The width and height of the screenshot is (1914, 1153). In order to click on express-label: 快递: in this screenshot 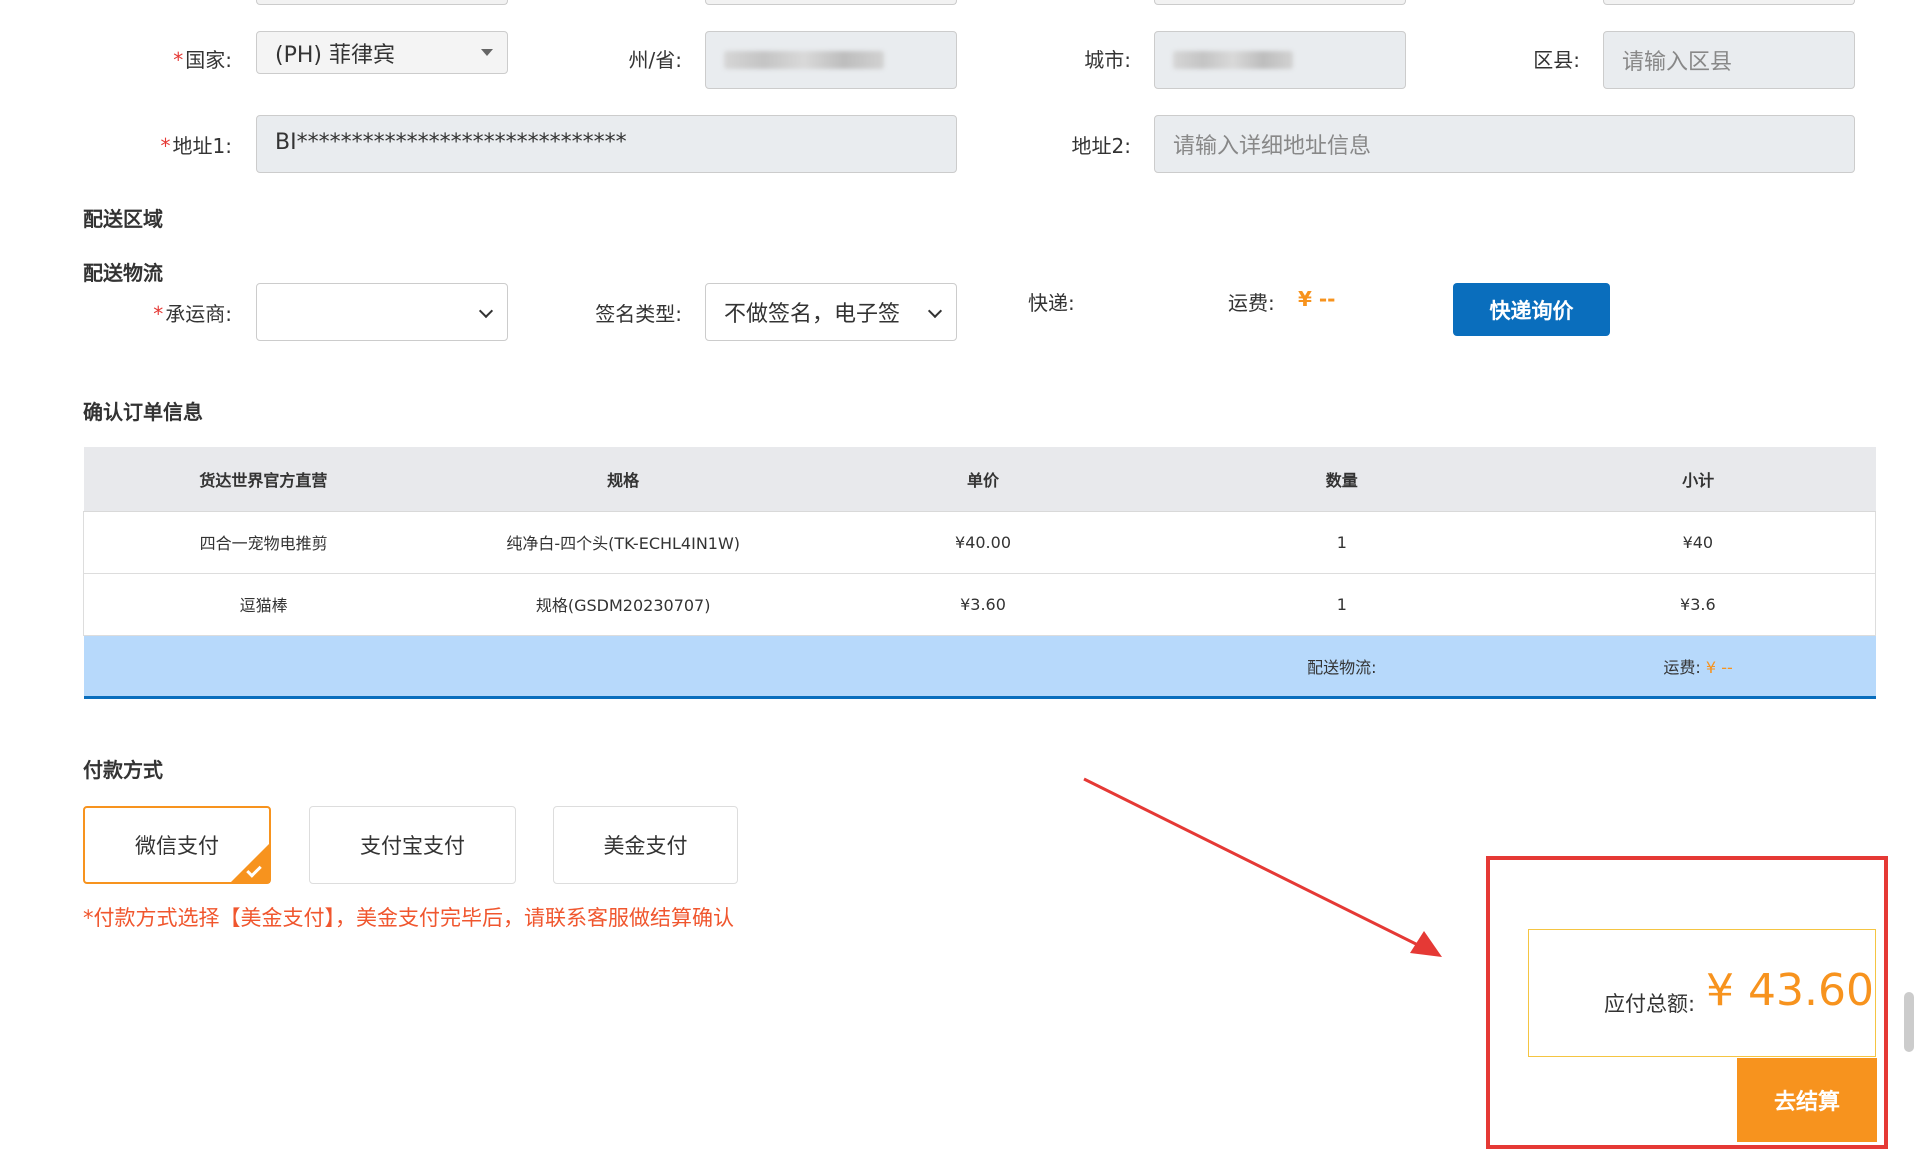, I will do `click(1051, 303)`.